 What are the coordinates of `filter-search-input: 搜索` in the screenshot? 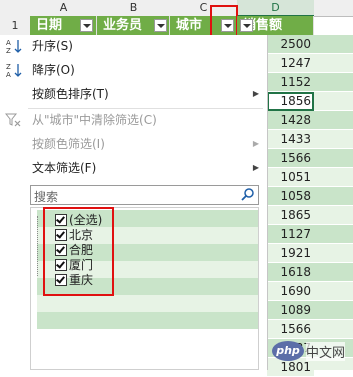 It's located at (144, 195).